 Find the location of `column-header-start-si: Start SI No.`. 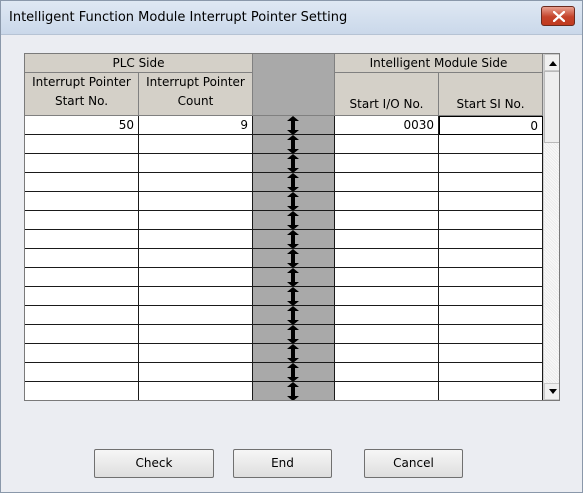

column-header-start-si: Start SI No. is located at coordinates (491, 94).